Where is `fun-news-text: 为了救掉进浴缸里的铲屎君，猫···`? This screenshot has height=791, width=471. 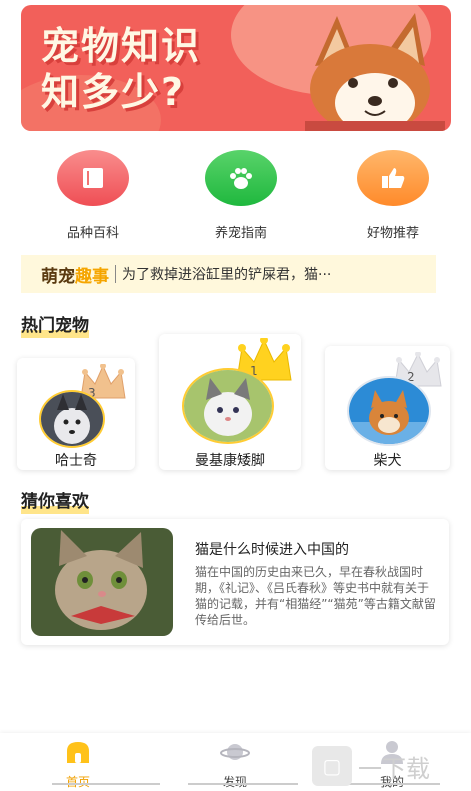 fun-news-text: 为了救掉进浴缸里的铲屎君，猫··· is located at coordinates (227, 275).